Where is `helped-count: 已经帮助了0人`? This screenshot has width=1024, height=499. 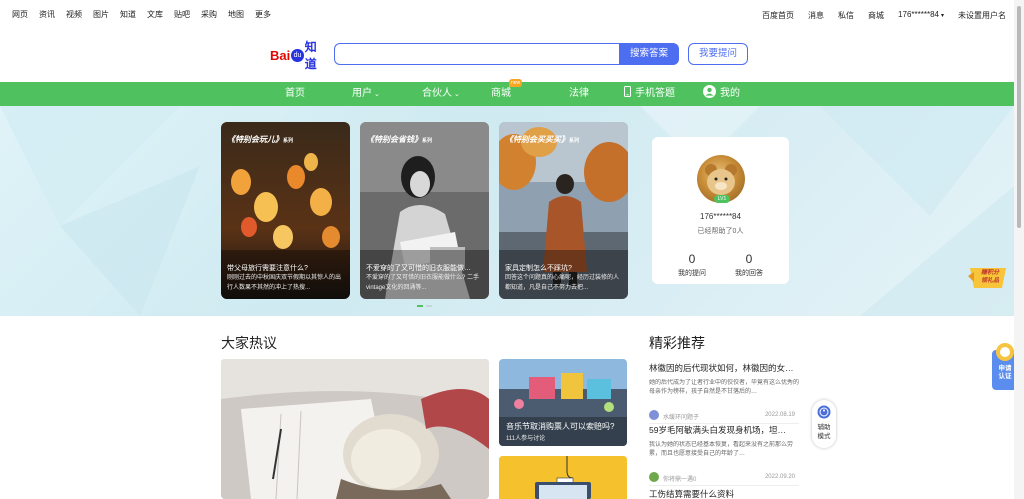 helped-count: 已经帮助了0人 is located at coordinates (720, 231).